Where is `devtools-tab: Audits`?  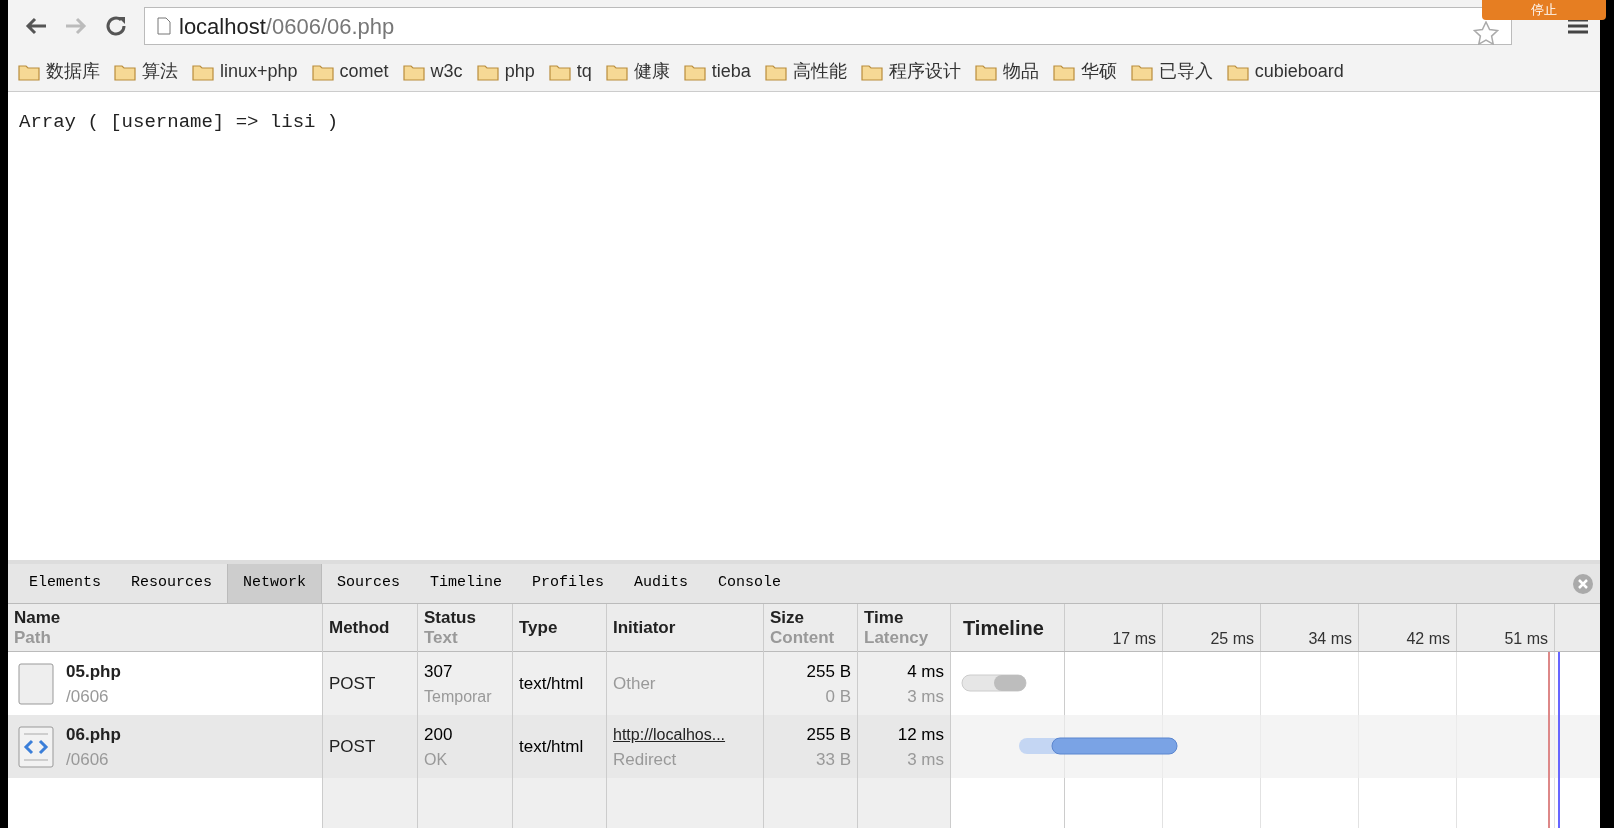
devtools-tab: Audits is located at coordinates (661, 583).